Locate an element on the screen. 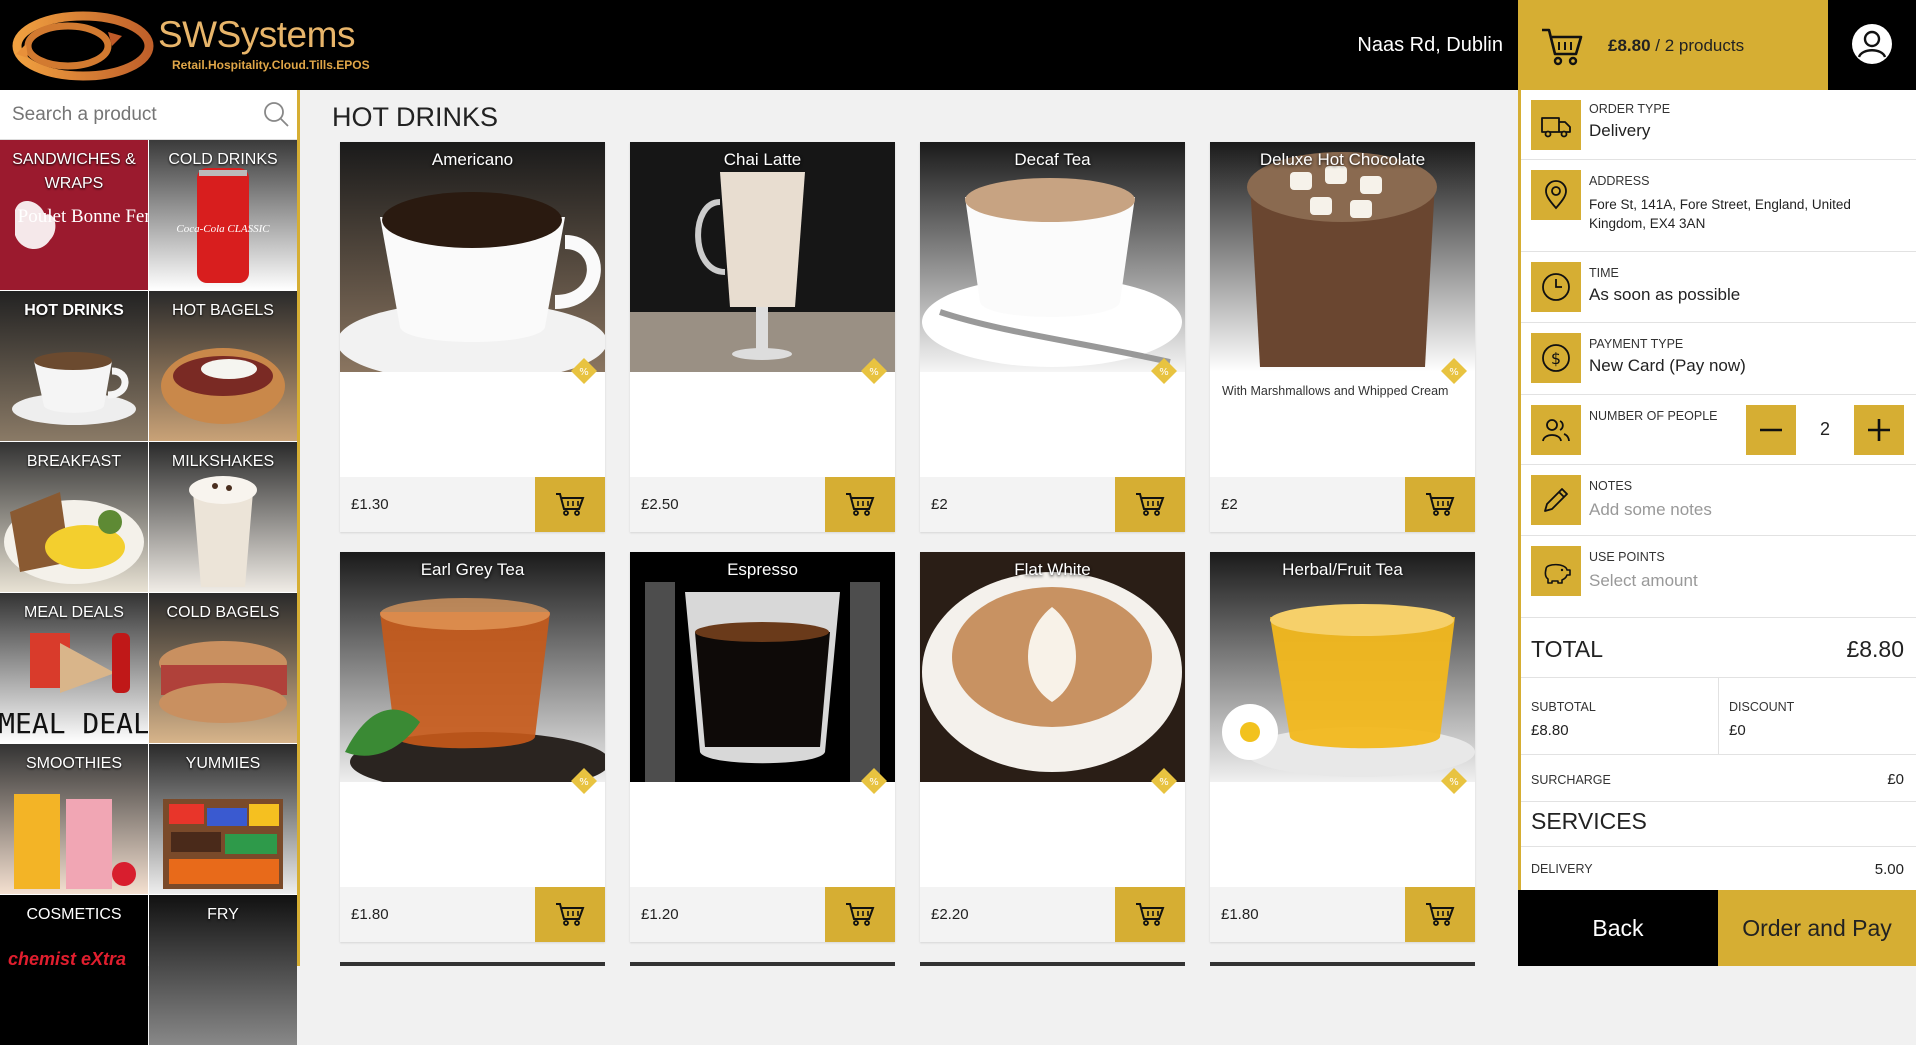  category-cold-bagels: COLD BAGELS is located at coordinates (223, 668).